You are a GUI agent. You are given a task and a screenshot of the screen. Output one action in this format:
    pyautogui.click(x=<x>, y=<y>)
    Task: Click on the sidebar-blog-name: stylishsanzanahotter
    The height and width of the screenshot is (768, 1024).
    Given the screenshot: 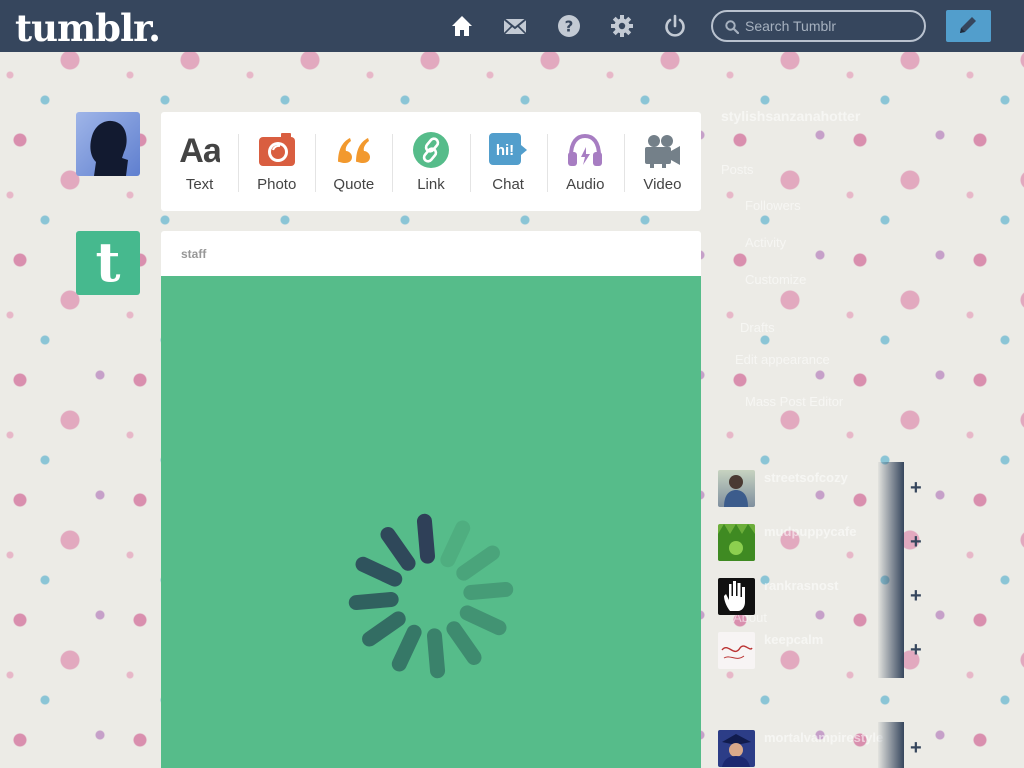 What is the action you would take?
    pyautogui.click(x=790, y=116)
    